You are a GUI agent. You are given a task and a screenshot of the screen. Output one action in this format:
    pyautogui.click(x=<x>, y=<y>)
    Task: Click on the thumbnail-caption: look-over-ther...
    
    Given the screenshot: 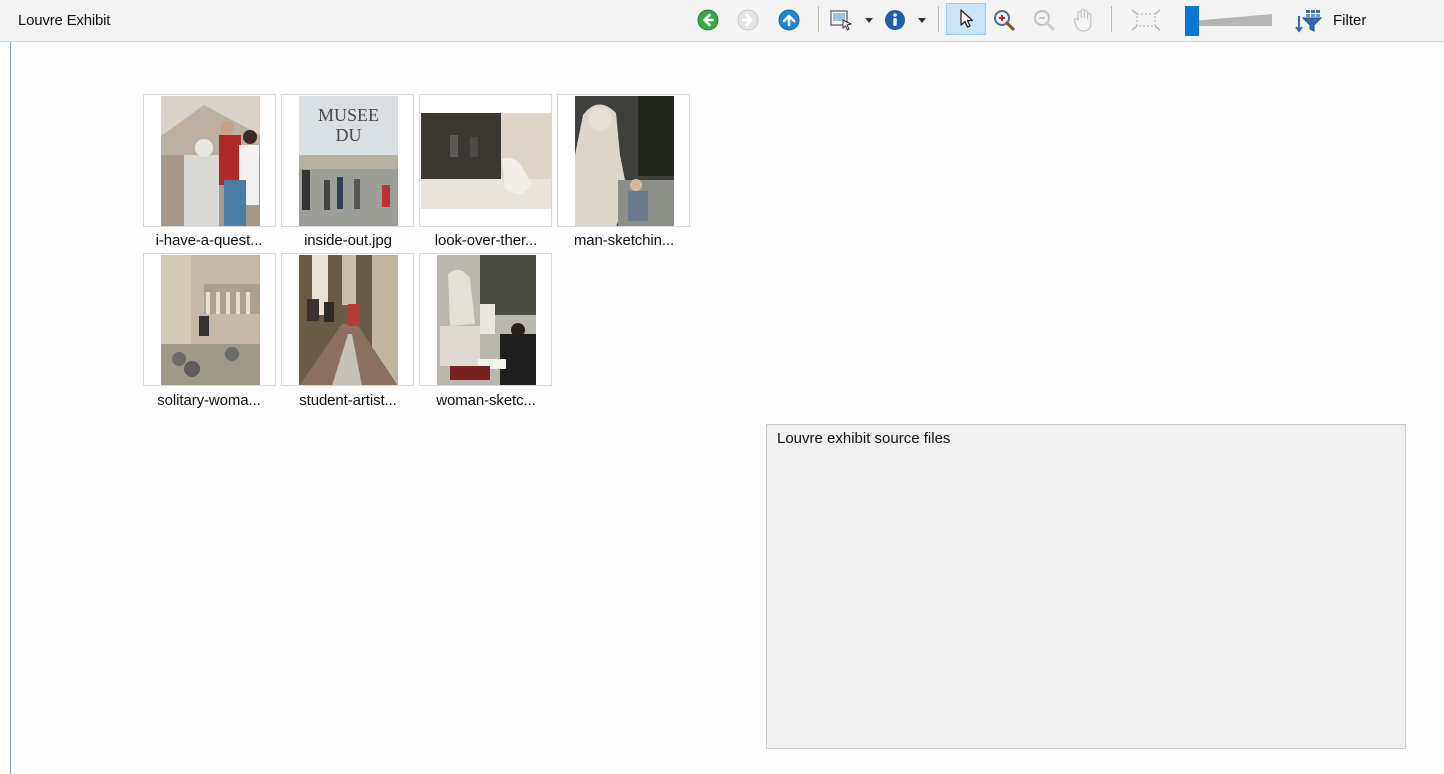 What is the action you would take?
    pyautogui.click(x=486, y=240)
    